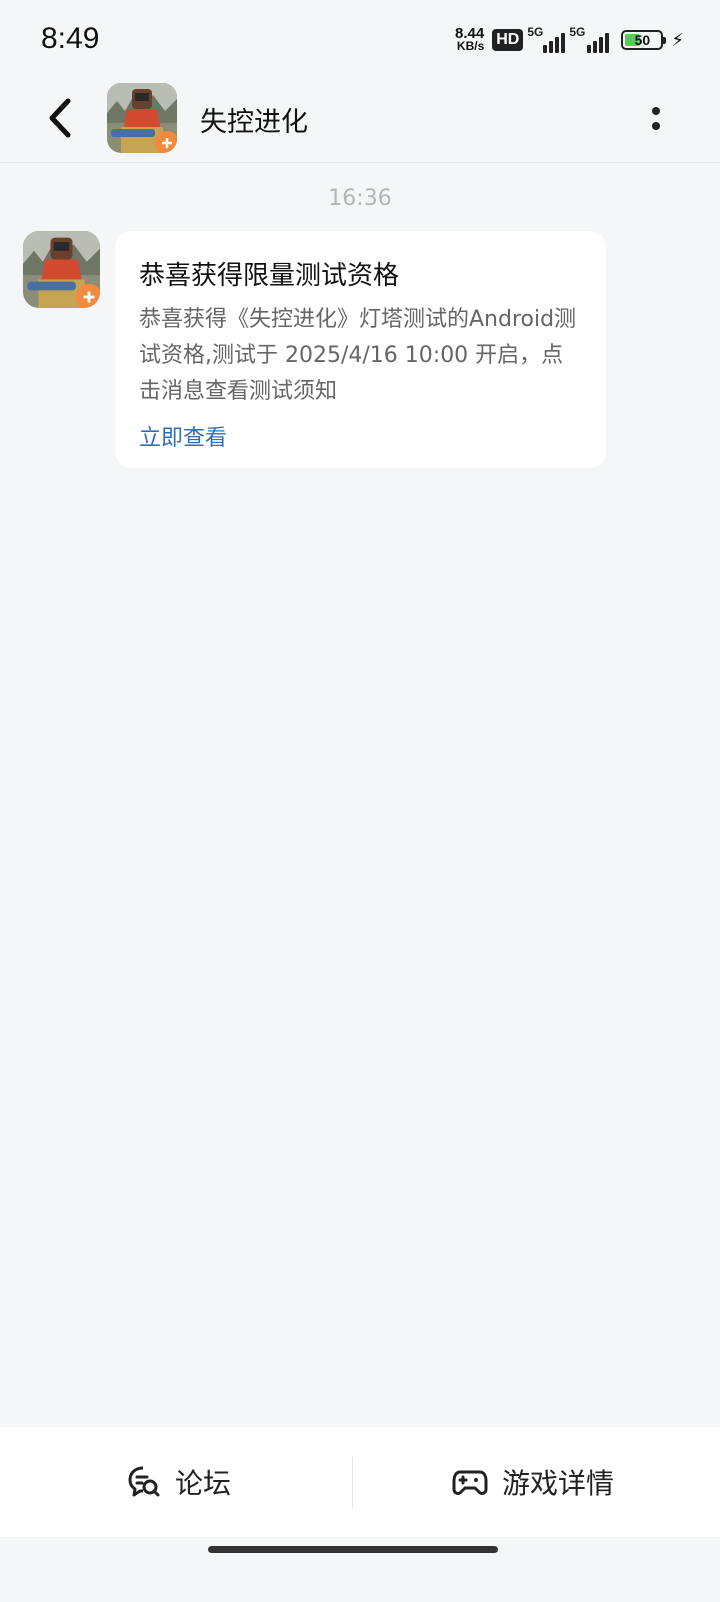  I want to click on forum-chat-search-icon, so click(144, 1481).